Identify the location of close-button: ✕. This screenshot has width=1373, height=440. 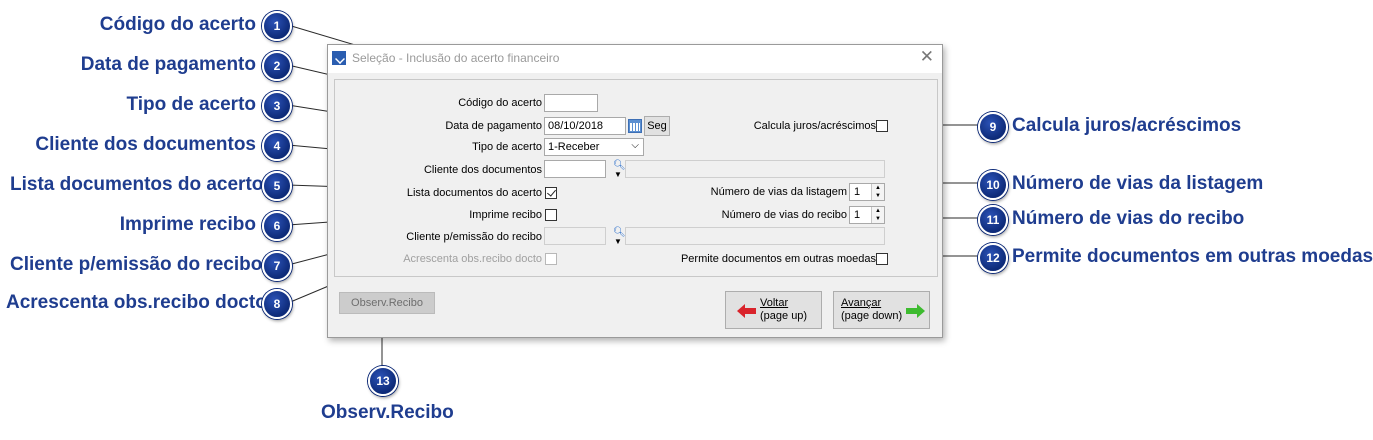
(927, 57).